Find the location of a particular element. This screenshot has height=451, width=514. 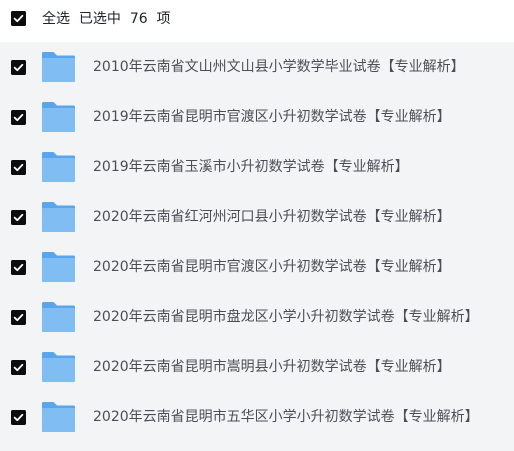

selected-suffix: 项 is located at coordinates (163, 19).